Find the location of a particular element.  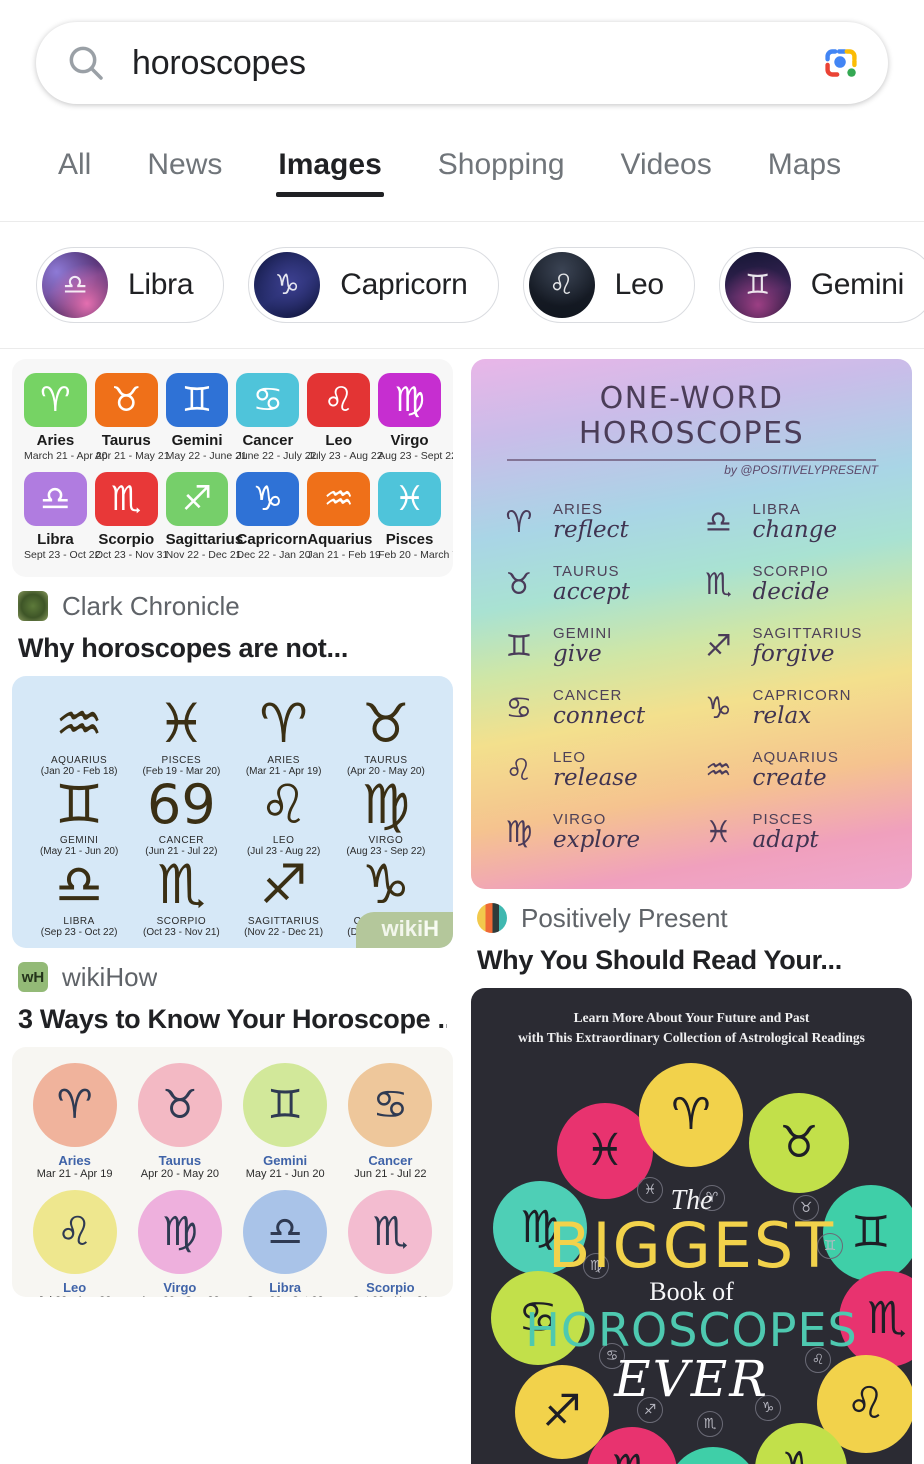

search-bar: horoscopes is located at coordinates (462, 63).